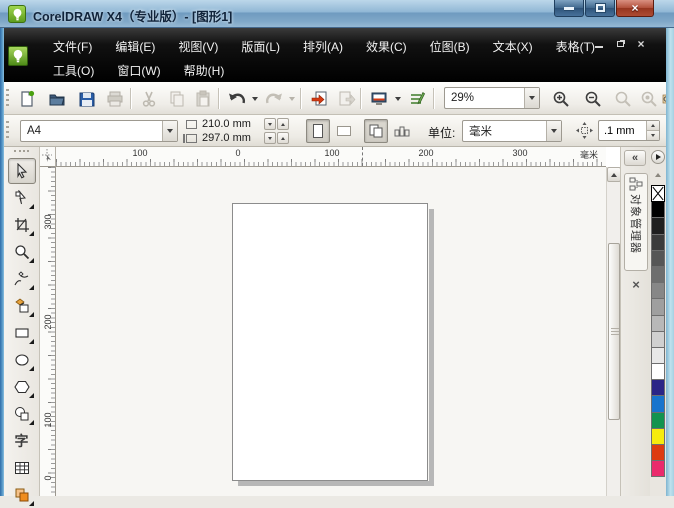 This screenshot has width=674, height=508. What do you see at coordinates (73, 70) in the screenshot?
I see `menu-tools: 工具(O)` at bounding box center [73, 70].